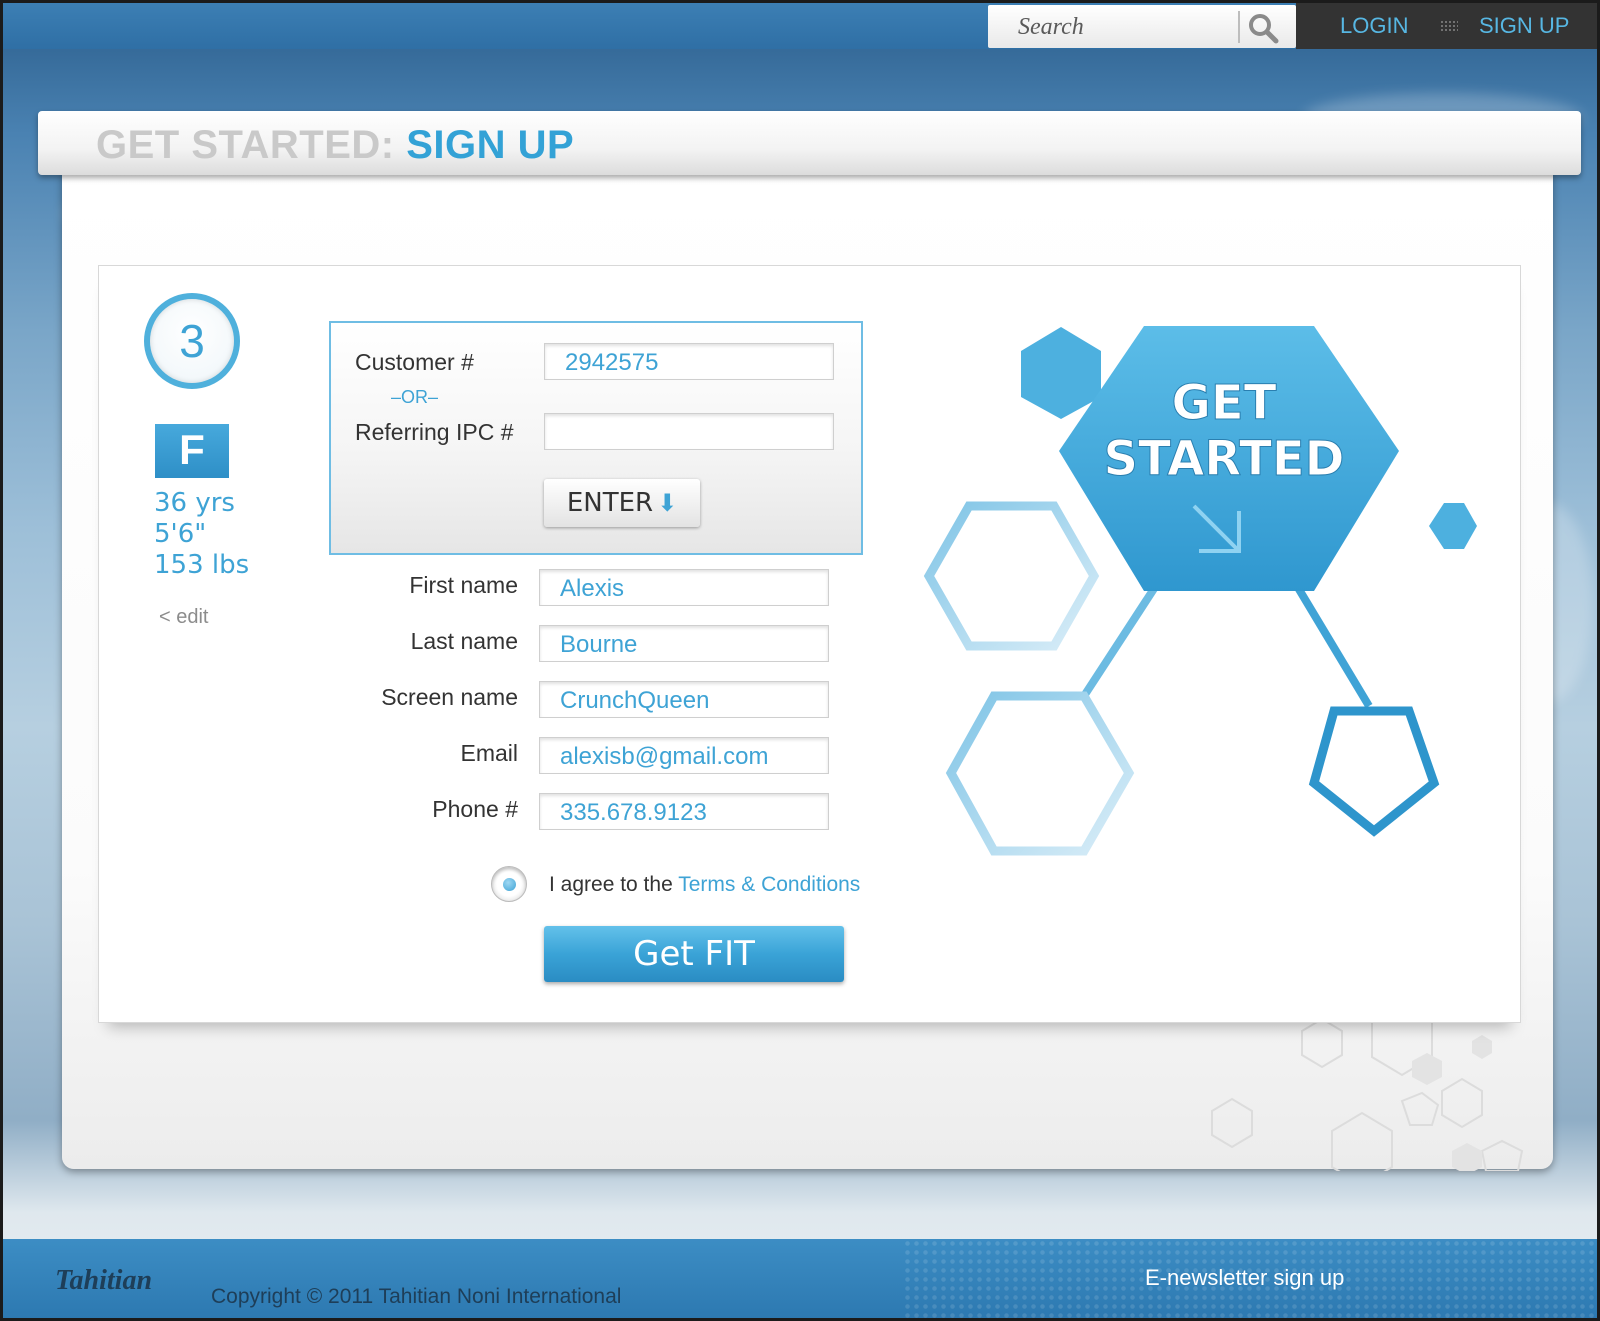 This screenshot has width=1600, height=1321. Describe the element at coordinates (1224, 459) in the screenshot. I see `hero-line2: STARTED` at that location.